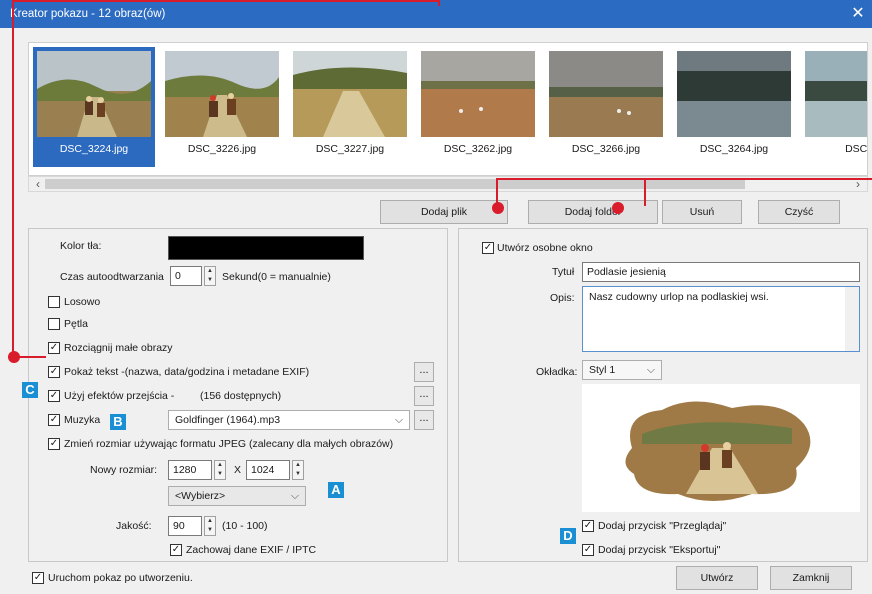 The image size is (872, 594). Describe the element at coordinates (734, 149) in the screenshot. I see `thumbnail-label: DSC_3264.jpg` at that location.